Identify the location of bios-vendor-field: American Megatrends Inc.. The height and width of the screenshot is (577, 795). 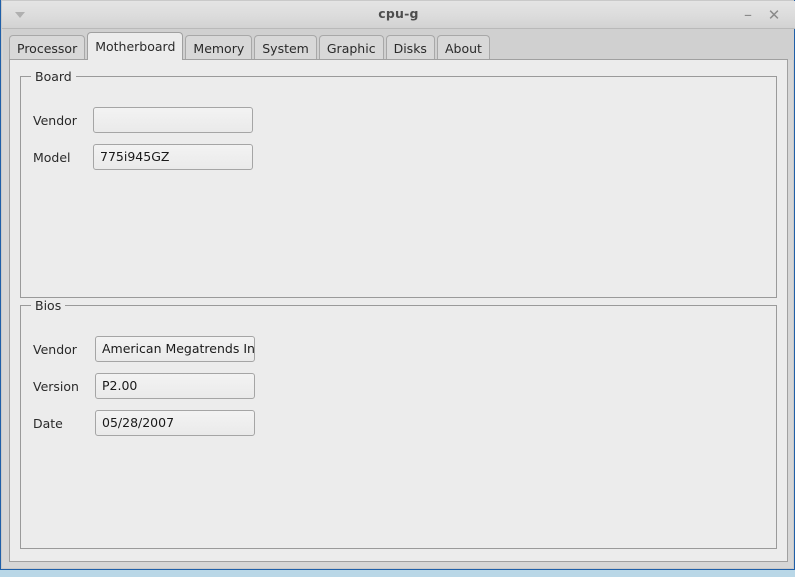
(175, 349).